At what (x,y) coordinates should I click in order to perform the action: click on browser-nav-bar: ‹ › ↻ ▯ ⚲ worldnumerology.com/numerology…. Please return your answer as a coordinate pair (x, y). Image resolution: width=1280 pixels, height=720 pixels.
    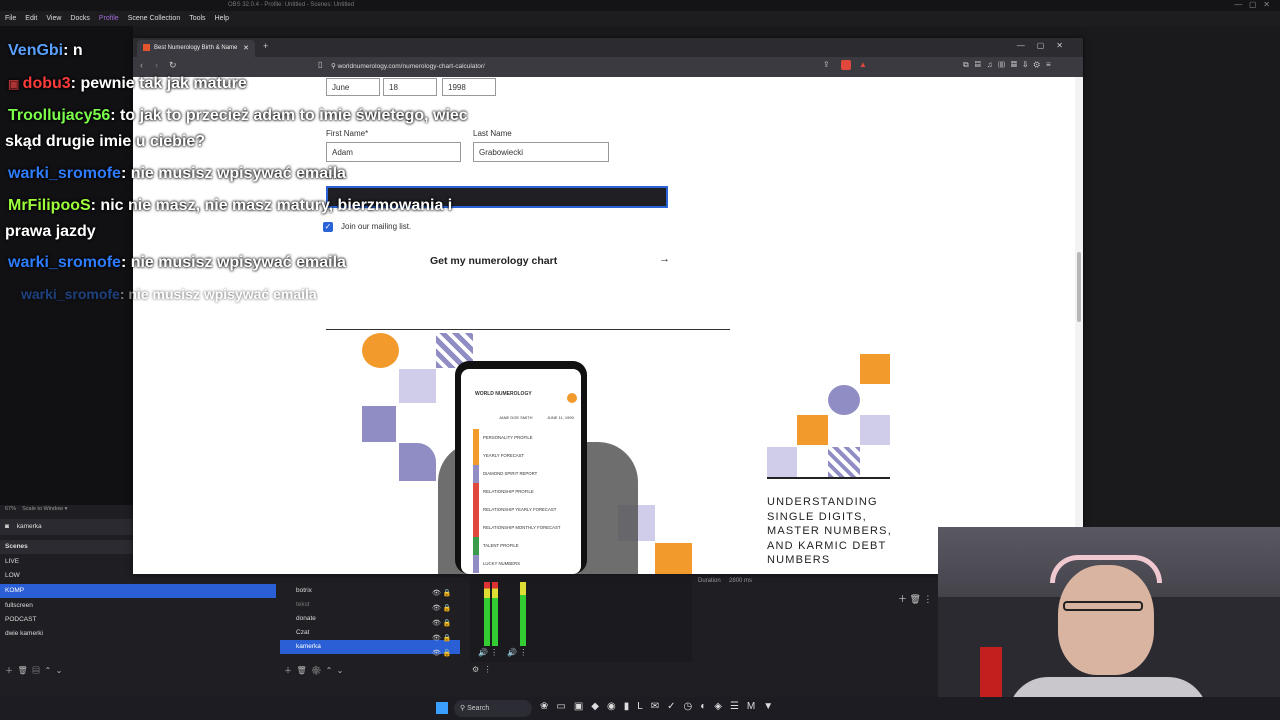
    Looking at the image, I should click on (608, 67).